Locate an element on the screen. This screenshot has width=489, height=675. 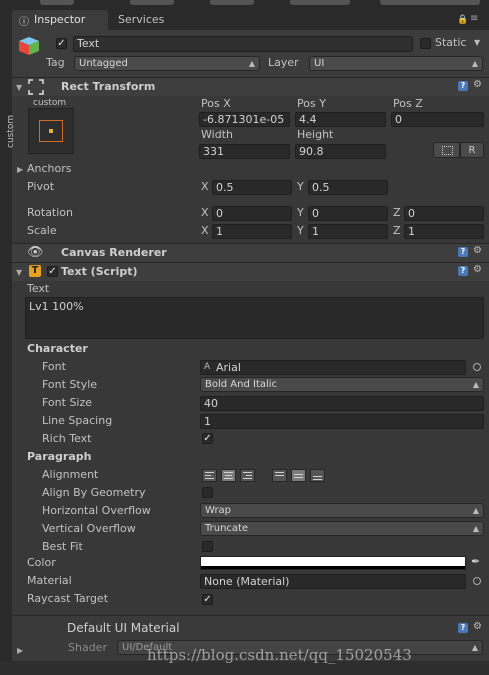
static-dropdown-arrow-icon: ▼ is located at coordinates (477, 42).